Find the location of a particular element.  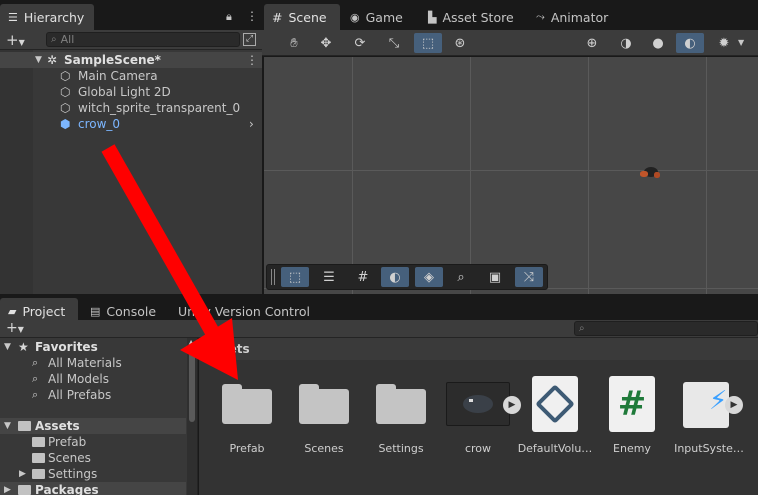

volume-profile-icon is located at coordinates (555, 404).